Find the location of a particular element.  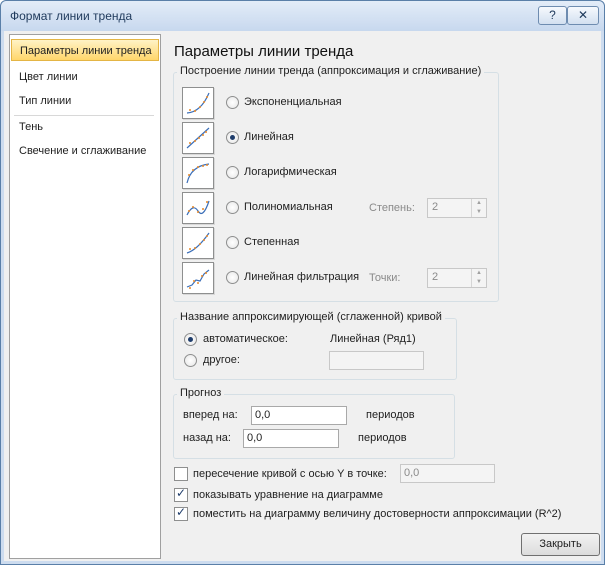

forward-label: вперед на: is located at coordinates (210, 415).